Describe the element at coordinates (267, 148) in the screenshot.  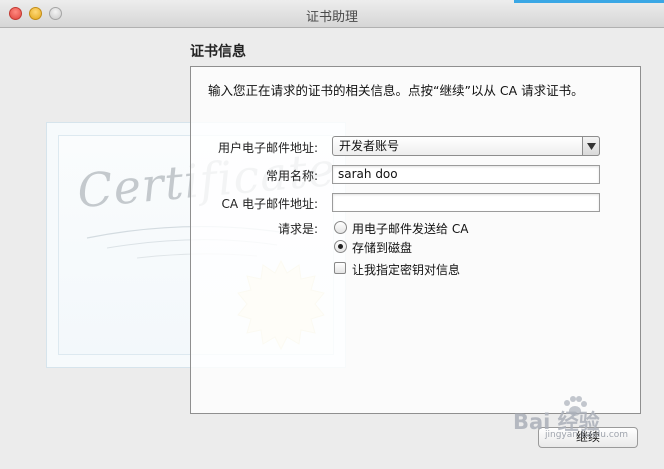
I see `email-label: 用户电子邮件地址:` at that location.